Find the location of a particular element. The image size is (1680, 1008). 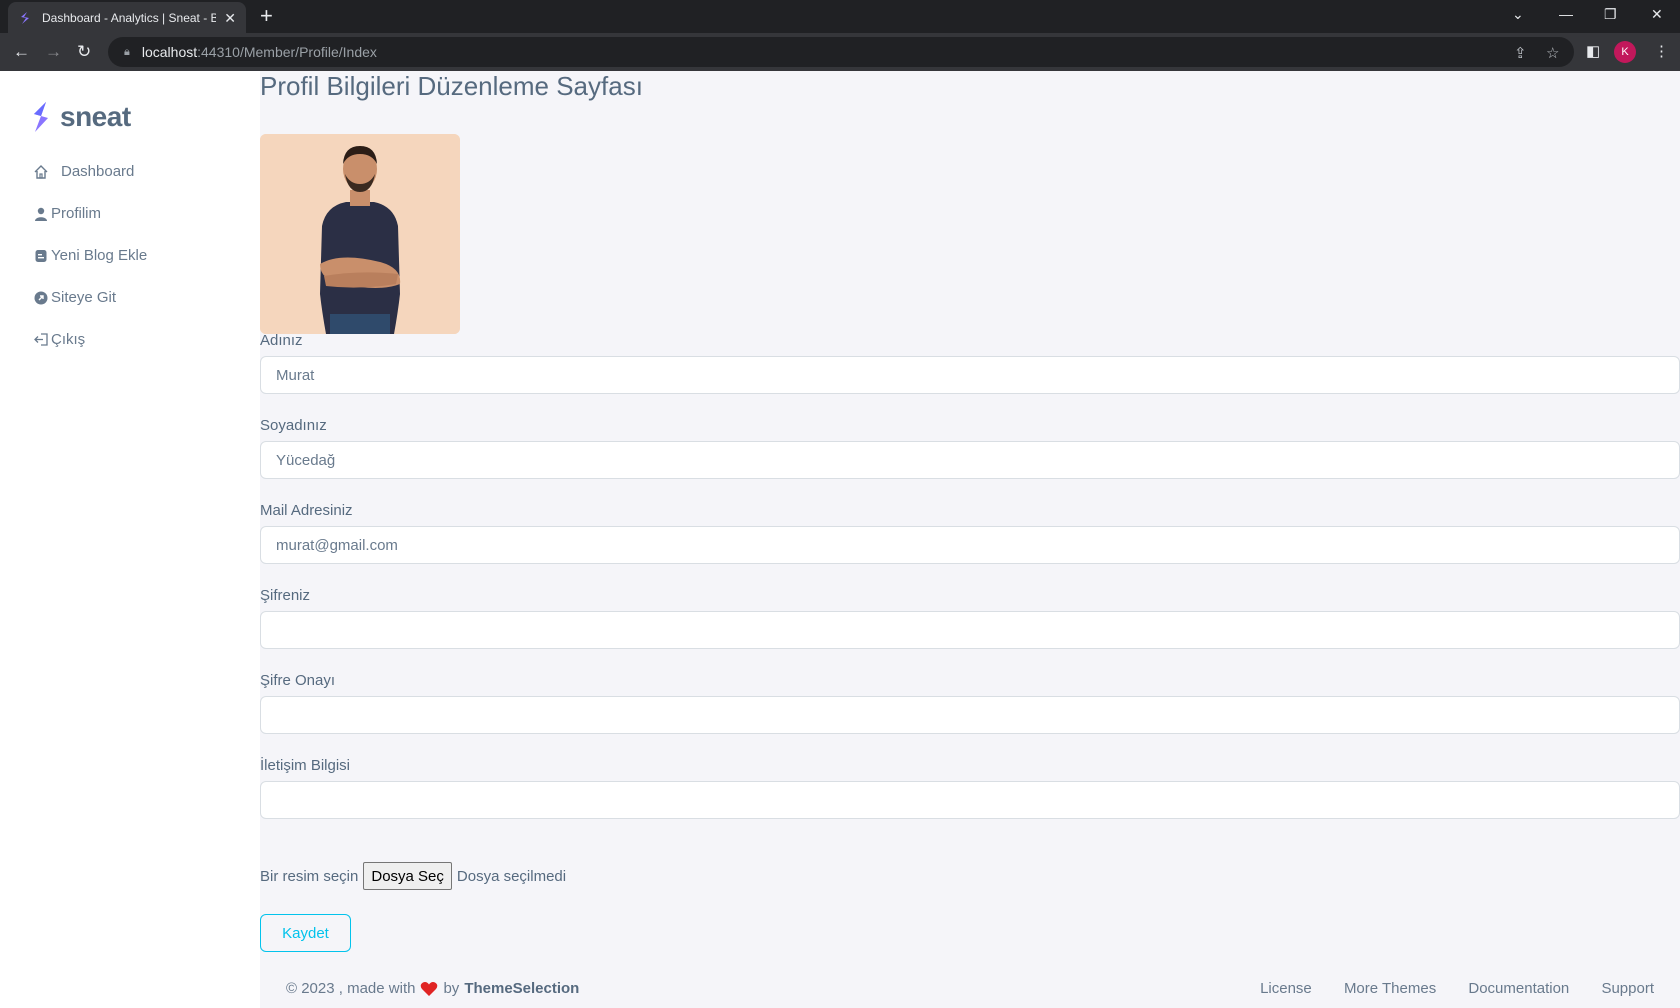

save-button: Kaydet is located at coordinates (305, 933).